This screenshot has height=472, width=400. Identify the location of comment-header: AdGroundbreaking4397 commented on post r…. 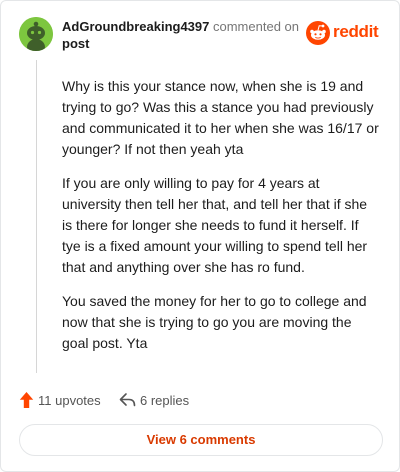
(200, 35).